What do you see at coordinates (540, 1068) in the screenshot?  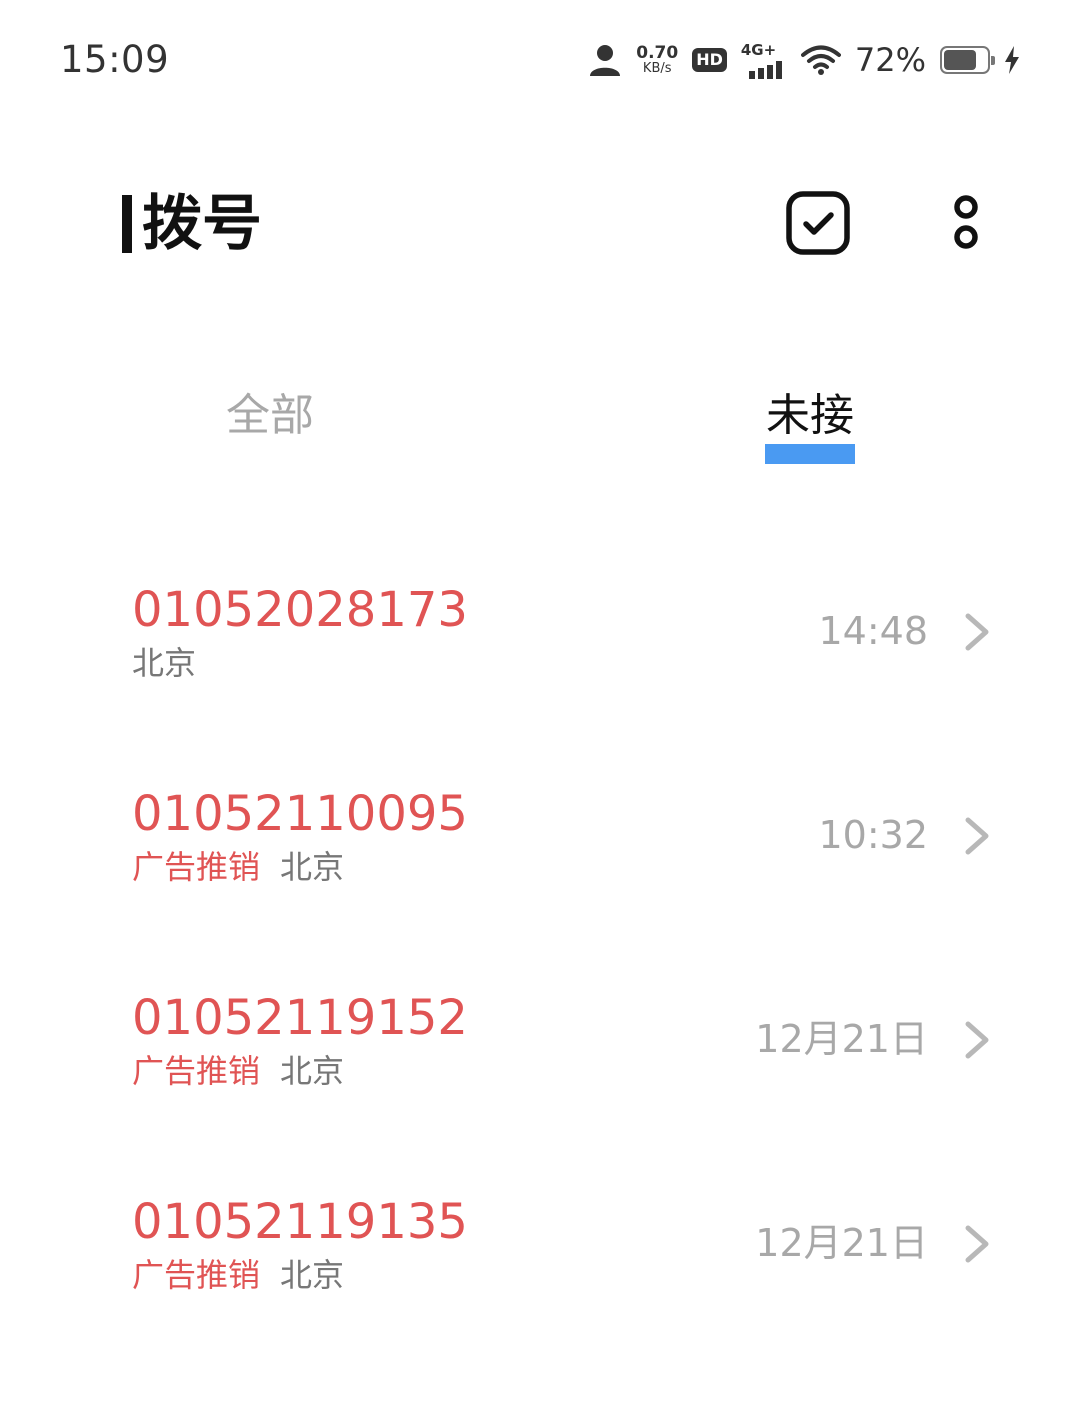 I see `call-row: 01052119152 广告推销 北京 12月21日` at bounding box center [540, 1068].